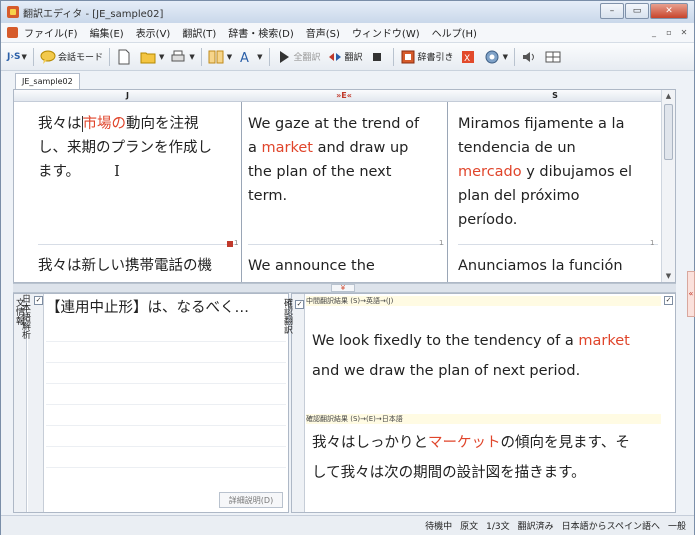 Image resolution: width=695 pixels, height=535 pixels. I want to click on menu-edit: 編集(E), so click(107, 32).